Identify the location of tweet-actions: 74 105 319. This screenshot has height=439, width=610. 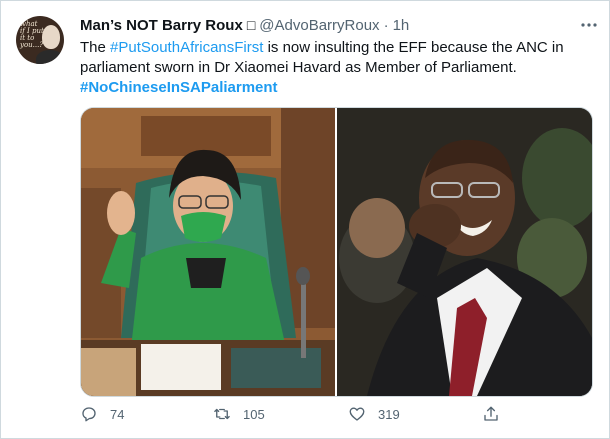
(330, 414).